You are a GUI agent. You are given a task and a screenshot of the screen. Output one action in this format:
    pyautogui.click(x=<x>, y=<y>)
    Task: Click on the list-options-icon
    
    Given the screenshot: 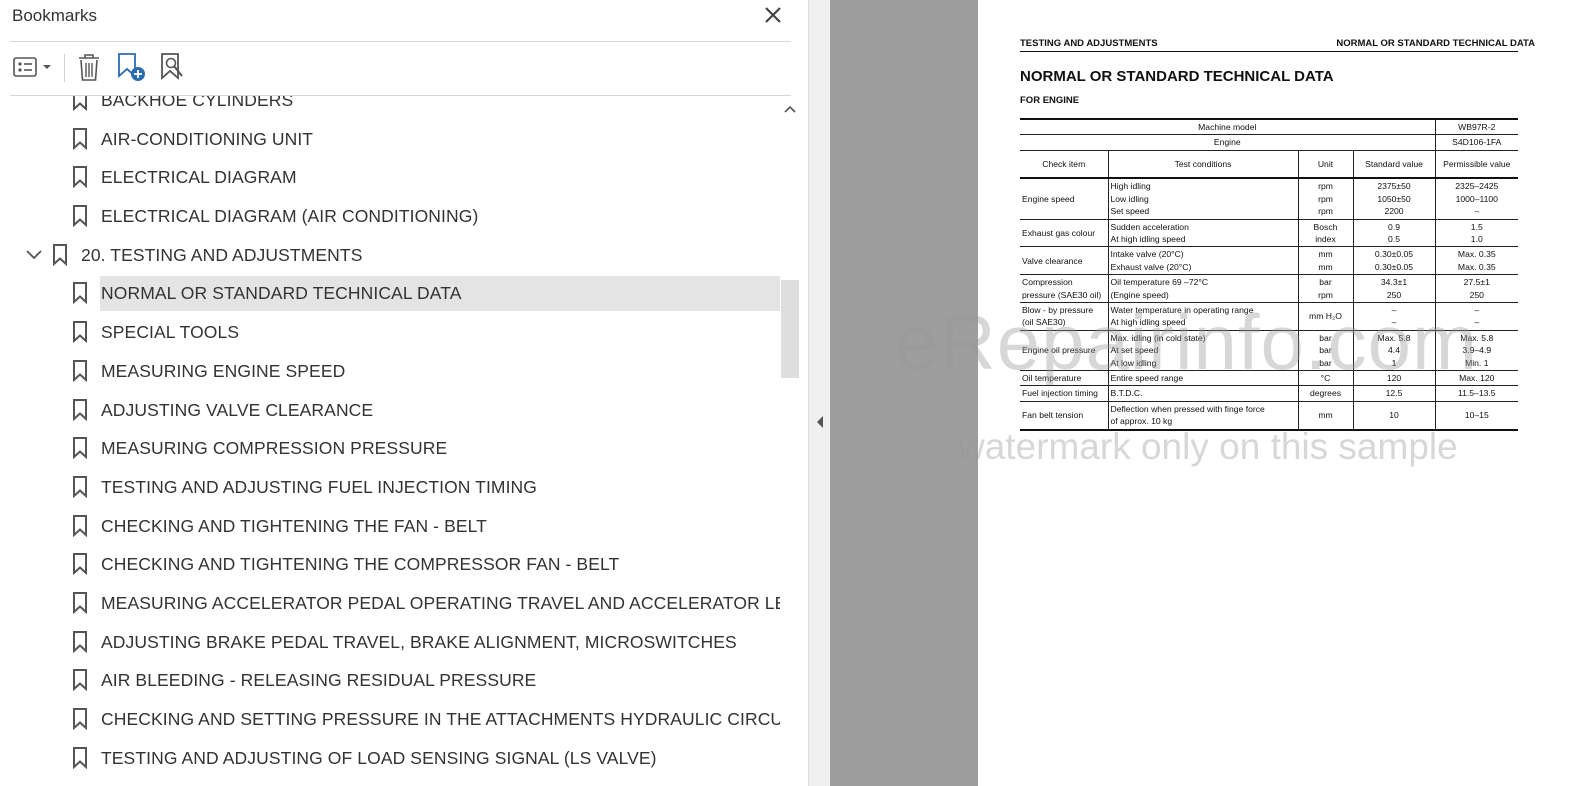 What is the action you would take?
    pyautogui.click(x=32, y=67)
    